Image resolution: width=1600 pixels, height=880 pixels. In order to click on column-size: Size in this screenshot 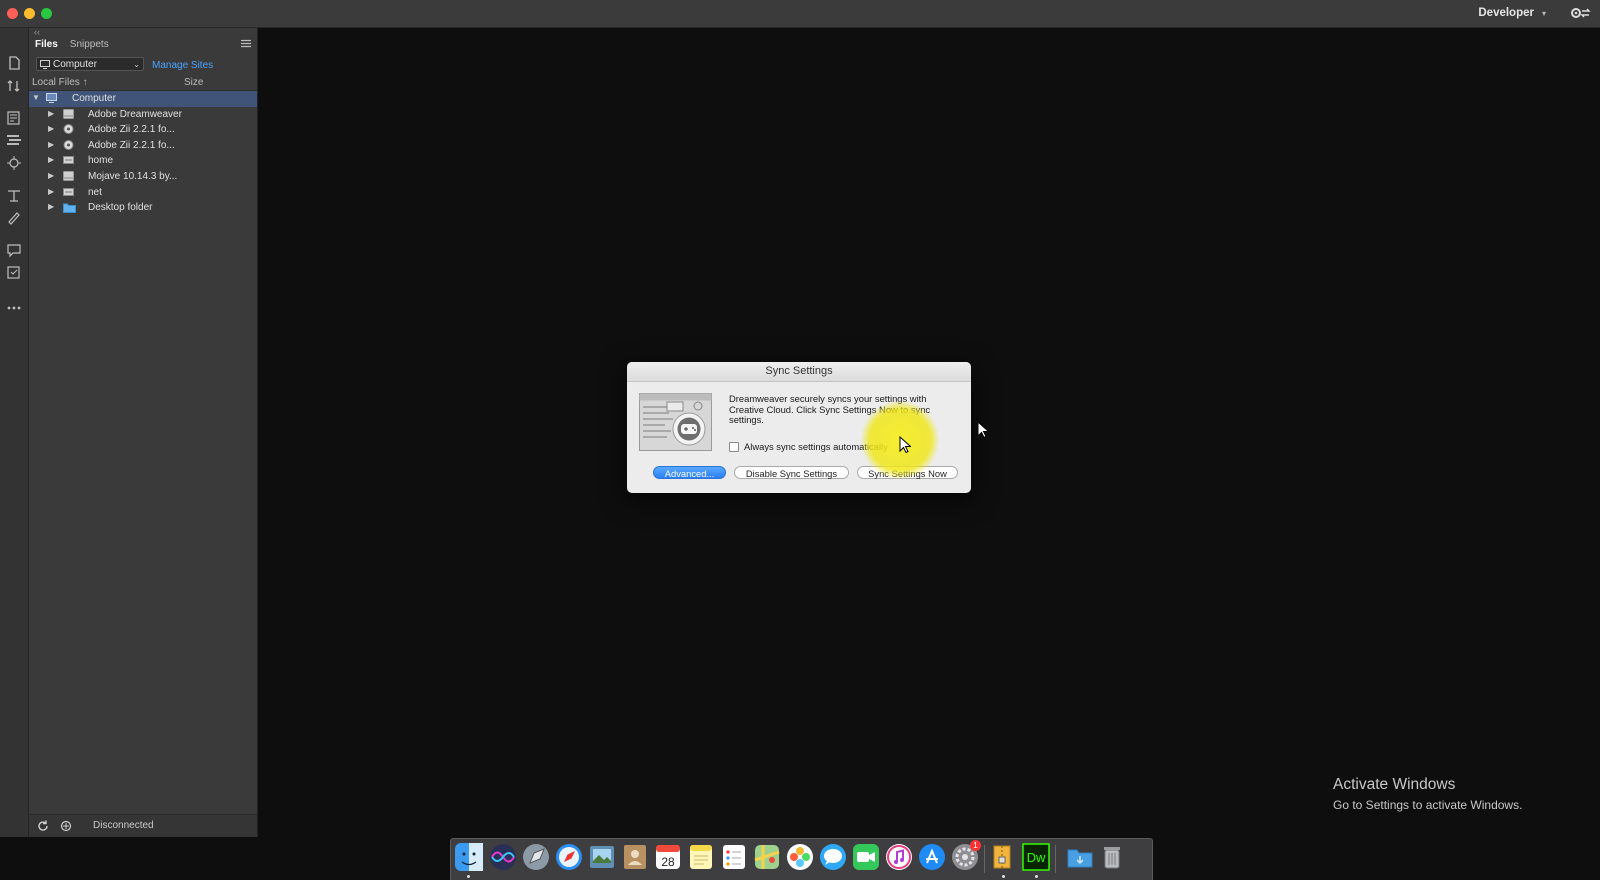, I will do `click(193, 82)`.